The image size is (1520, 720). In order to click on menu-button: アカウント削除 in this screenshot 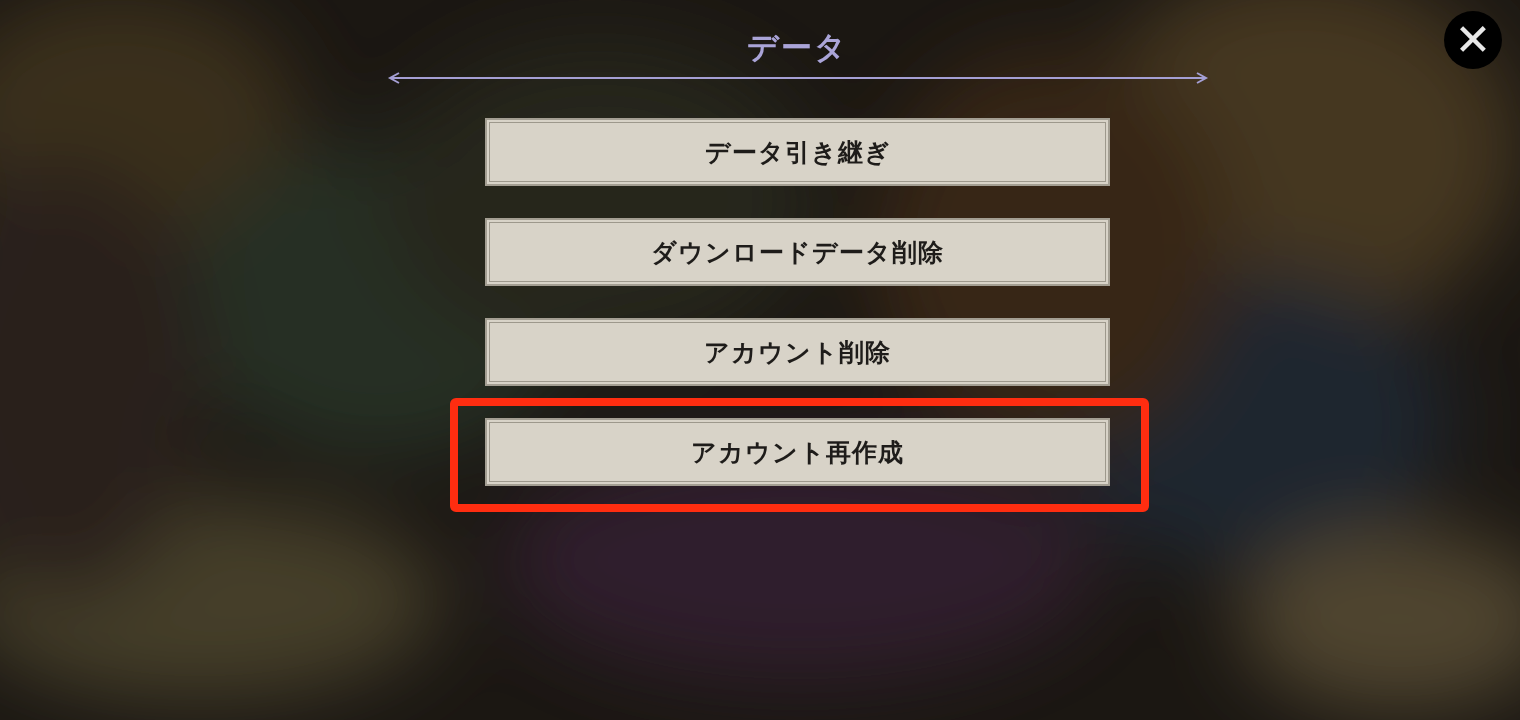, I will do `click(797, 352)`.